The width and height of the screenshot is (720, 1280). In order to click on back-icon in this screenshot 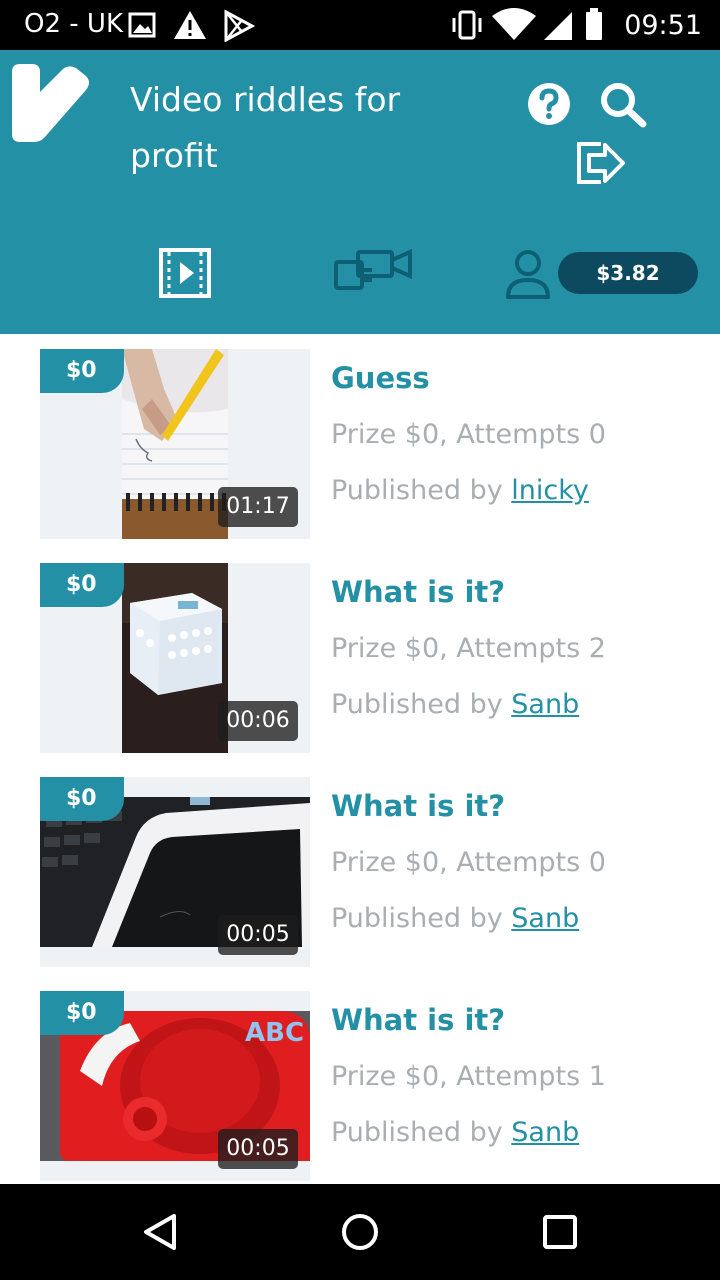, I will do `click(160, 1232)`.